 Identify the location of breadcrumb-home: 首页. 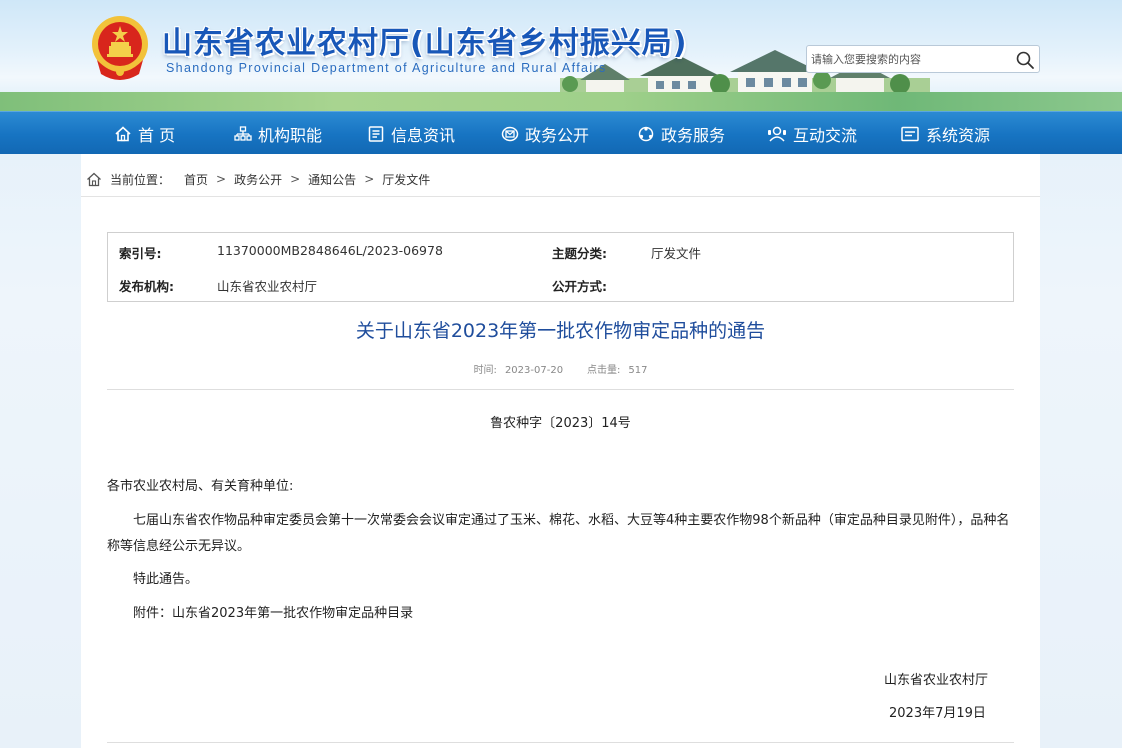
(196, 179).